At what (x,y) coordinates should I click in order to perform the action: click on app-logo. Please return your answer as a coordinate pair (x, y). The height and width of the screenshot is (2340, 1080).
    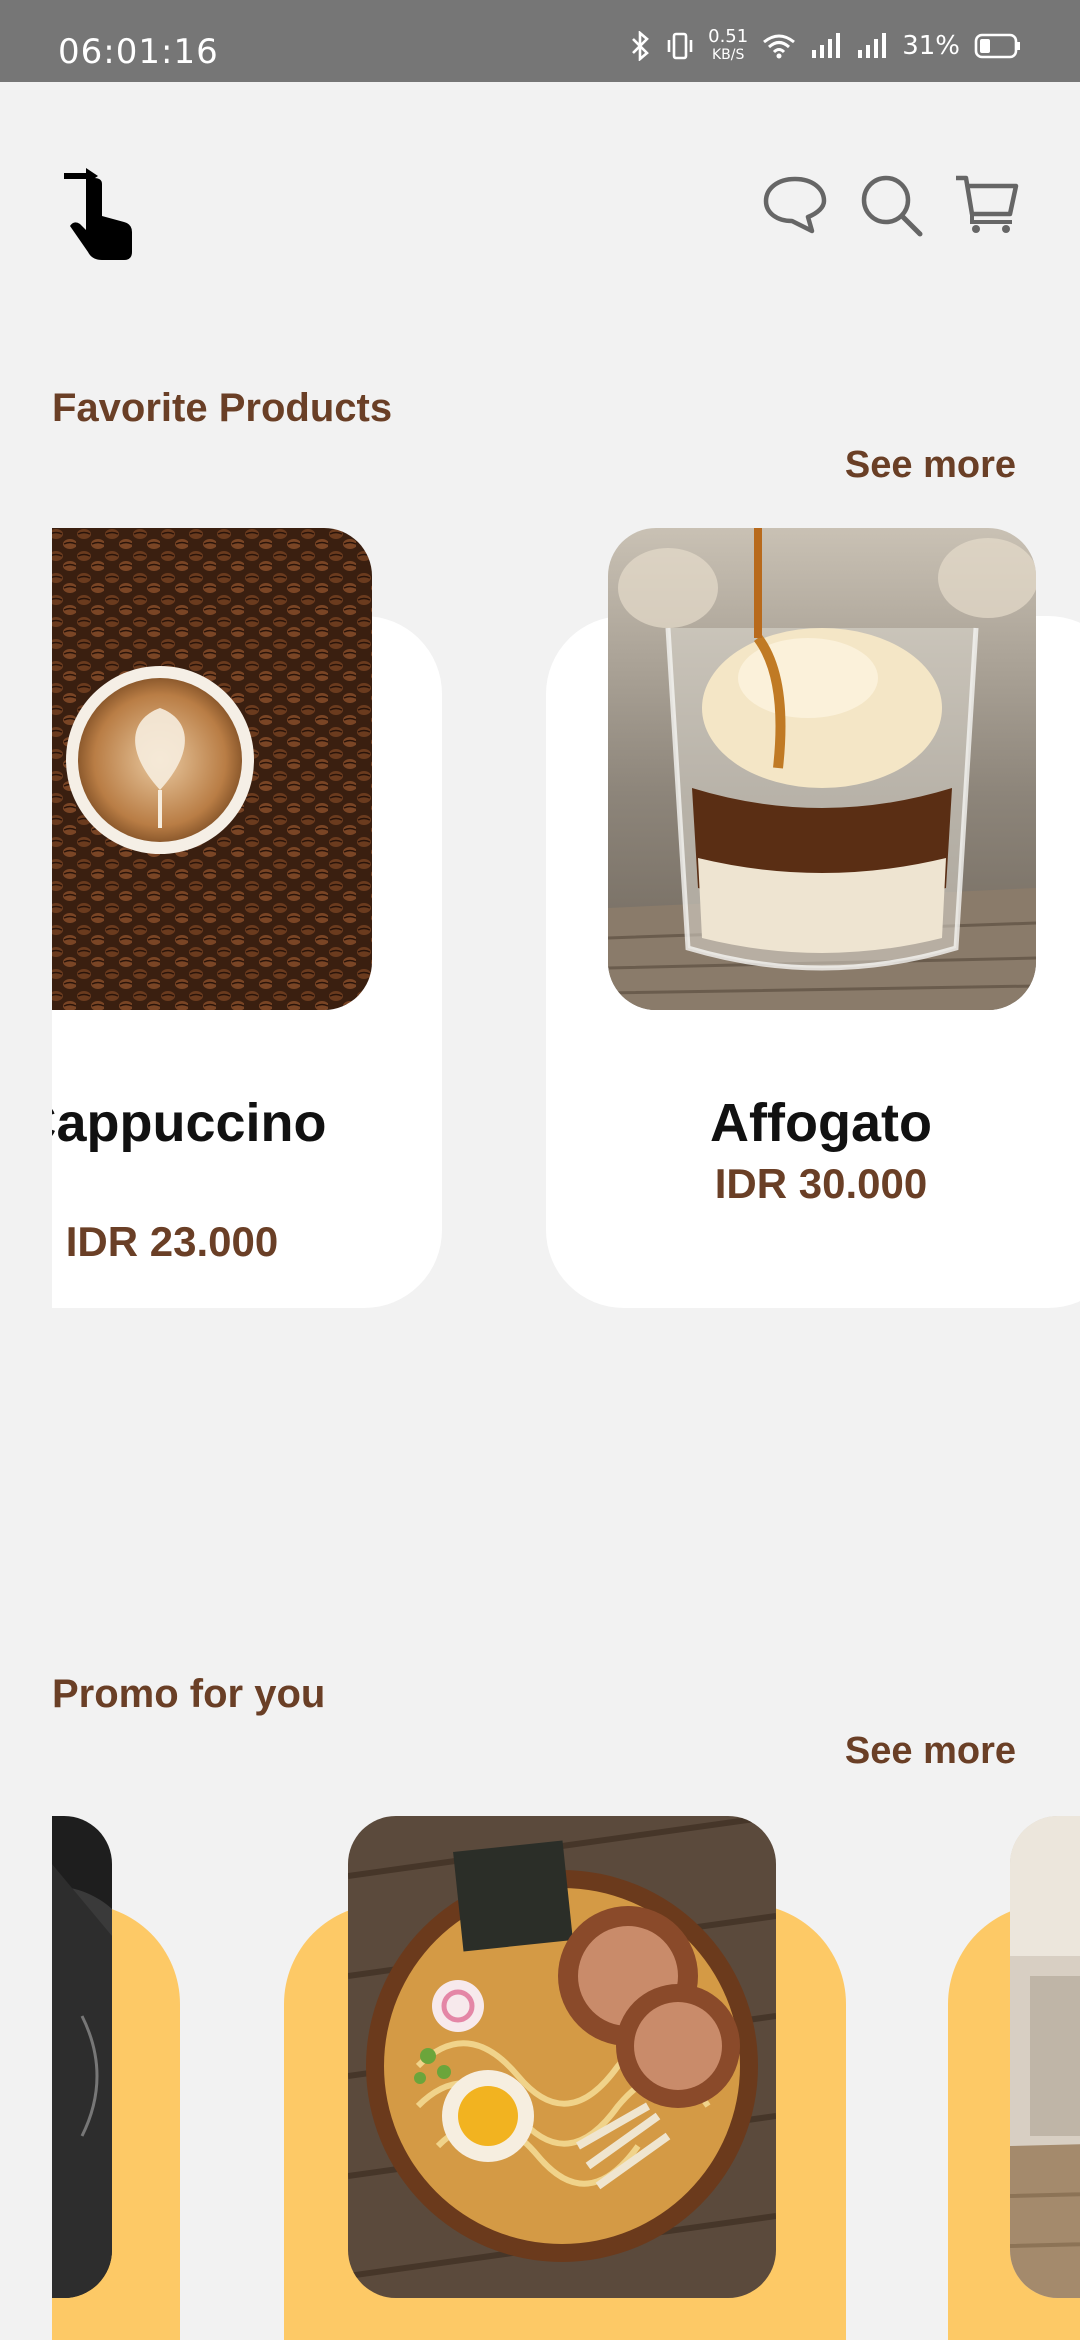
    Looking at the image, I should click on (98, 212).